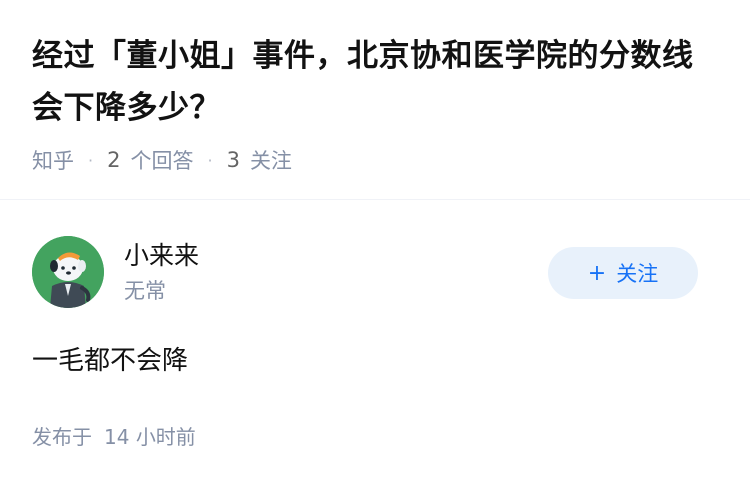 This screenshot has width=750, height=490. What do you see at coordinates (271, 160) in the screenshot?
I see `follower-count-label: 关注` at bounding box center [271, 160].